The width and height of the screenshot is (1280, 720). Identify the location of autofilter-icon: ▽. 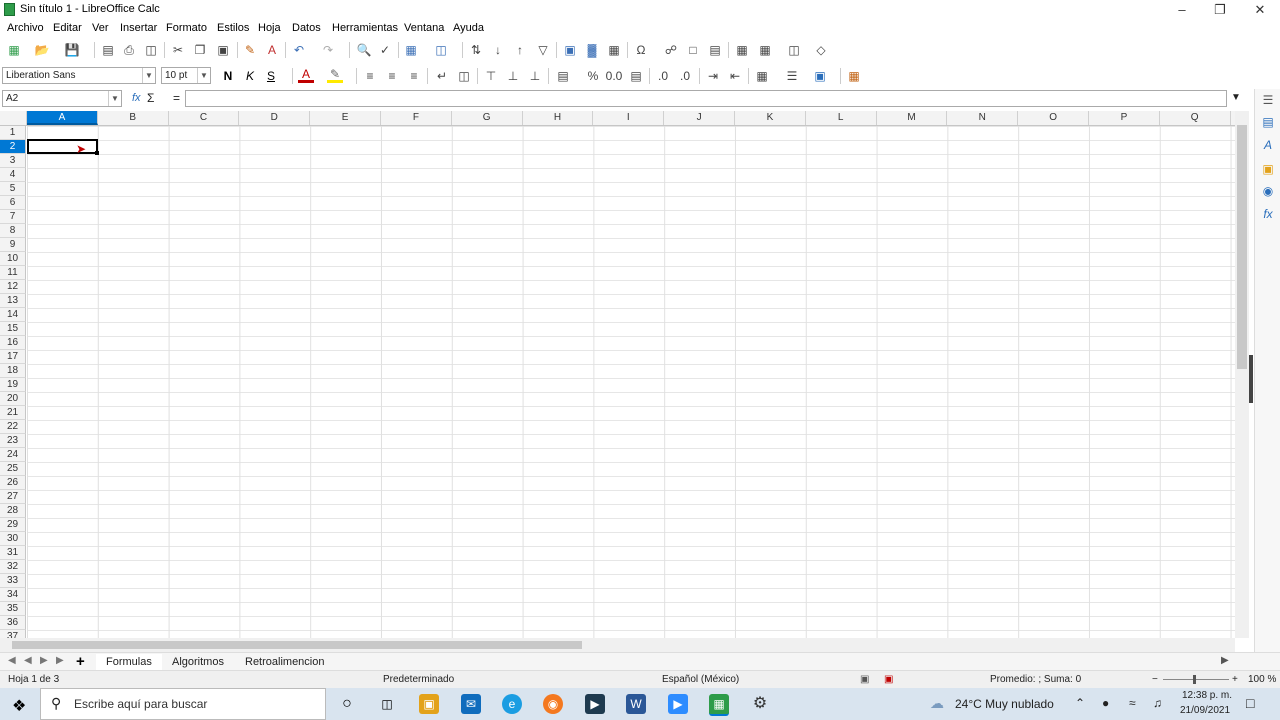
(543, 50).